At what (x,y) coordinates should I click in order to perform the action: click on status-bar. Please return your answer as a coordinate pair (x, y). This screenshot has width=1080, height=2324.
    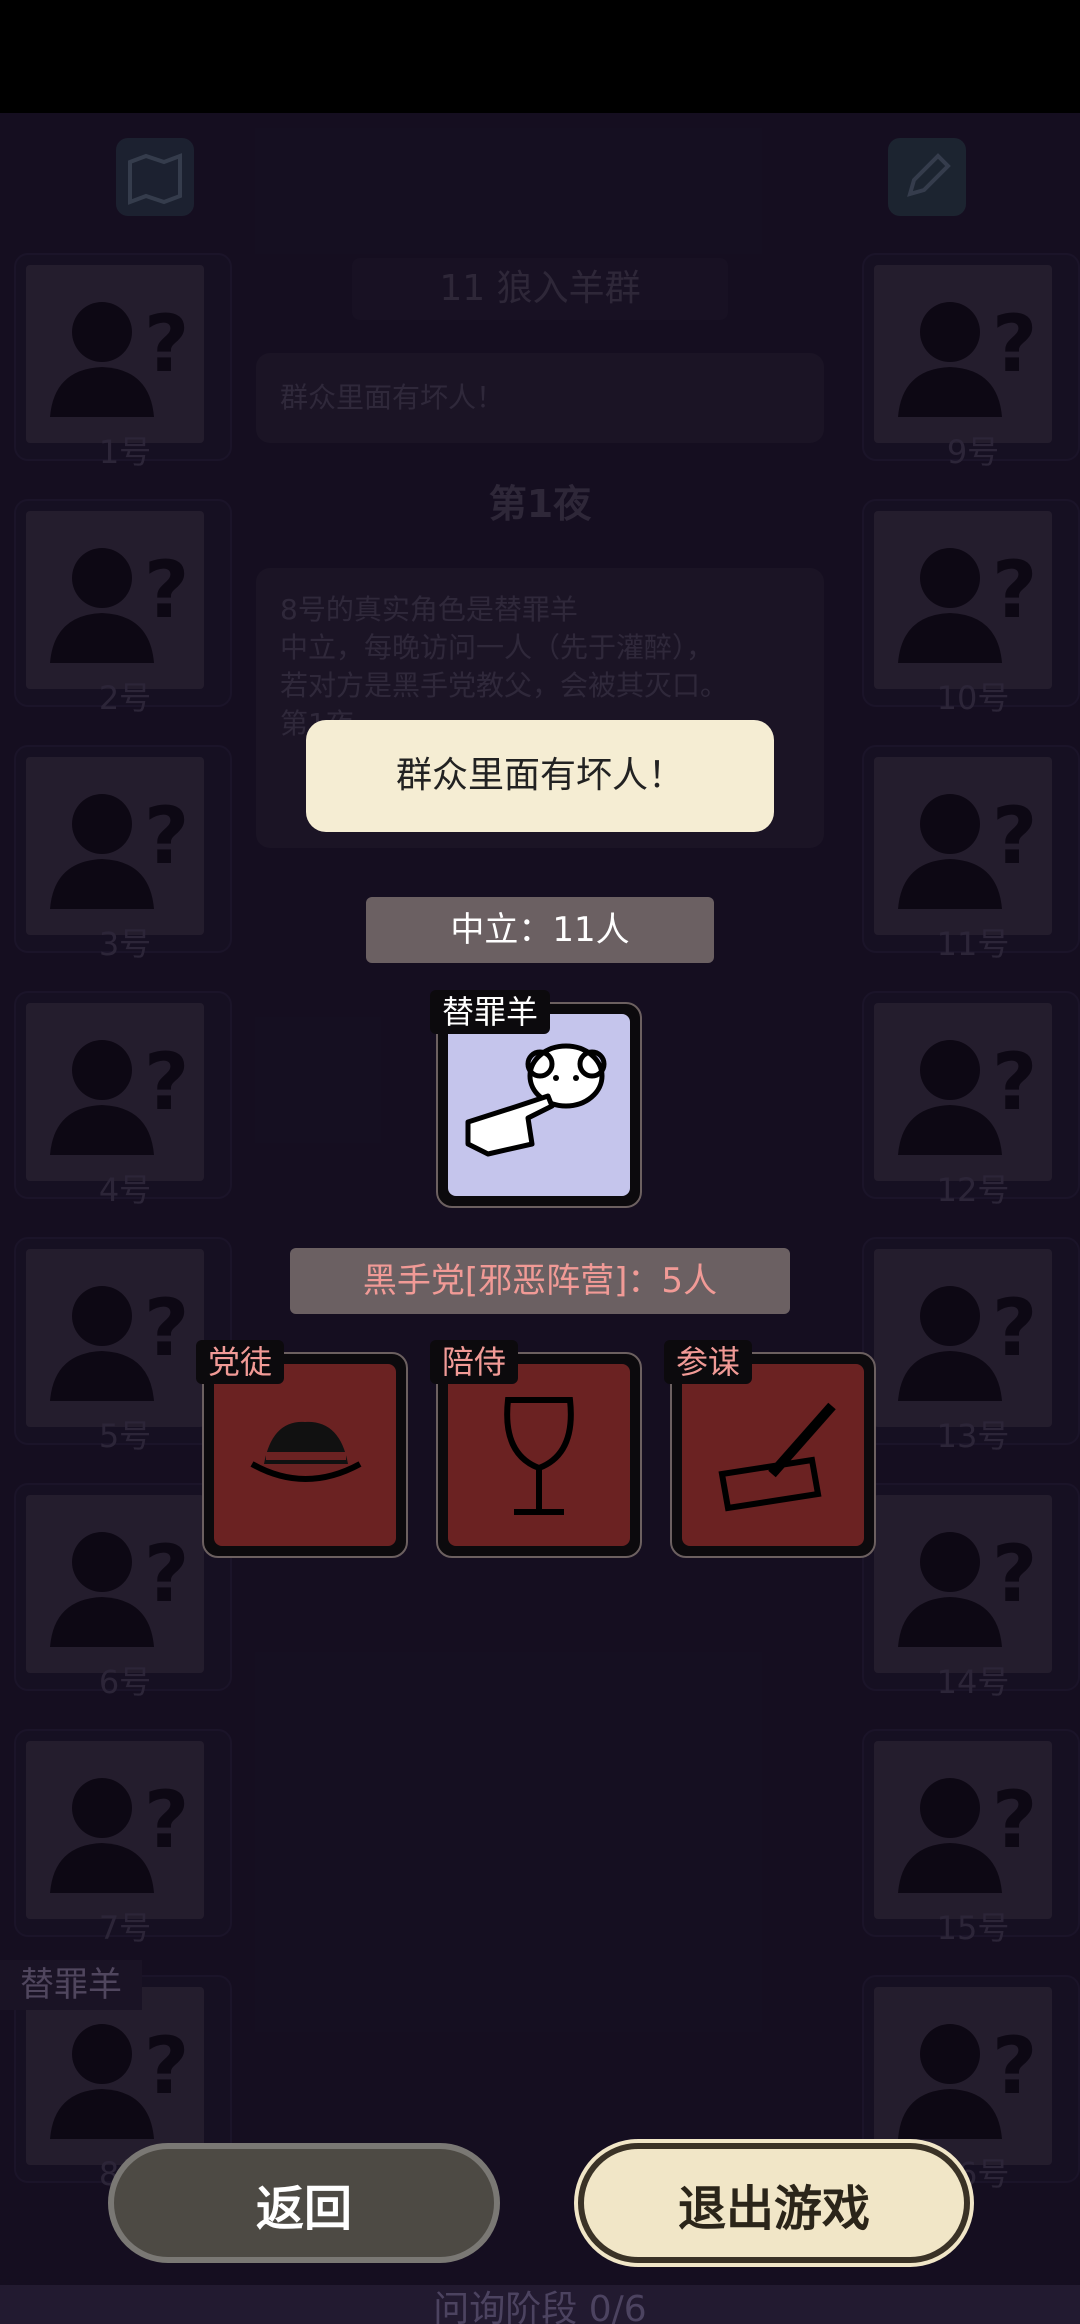
    Looking at the image, I should click on (540, 56).